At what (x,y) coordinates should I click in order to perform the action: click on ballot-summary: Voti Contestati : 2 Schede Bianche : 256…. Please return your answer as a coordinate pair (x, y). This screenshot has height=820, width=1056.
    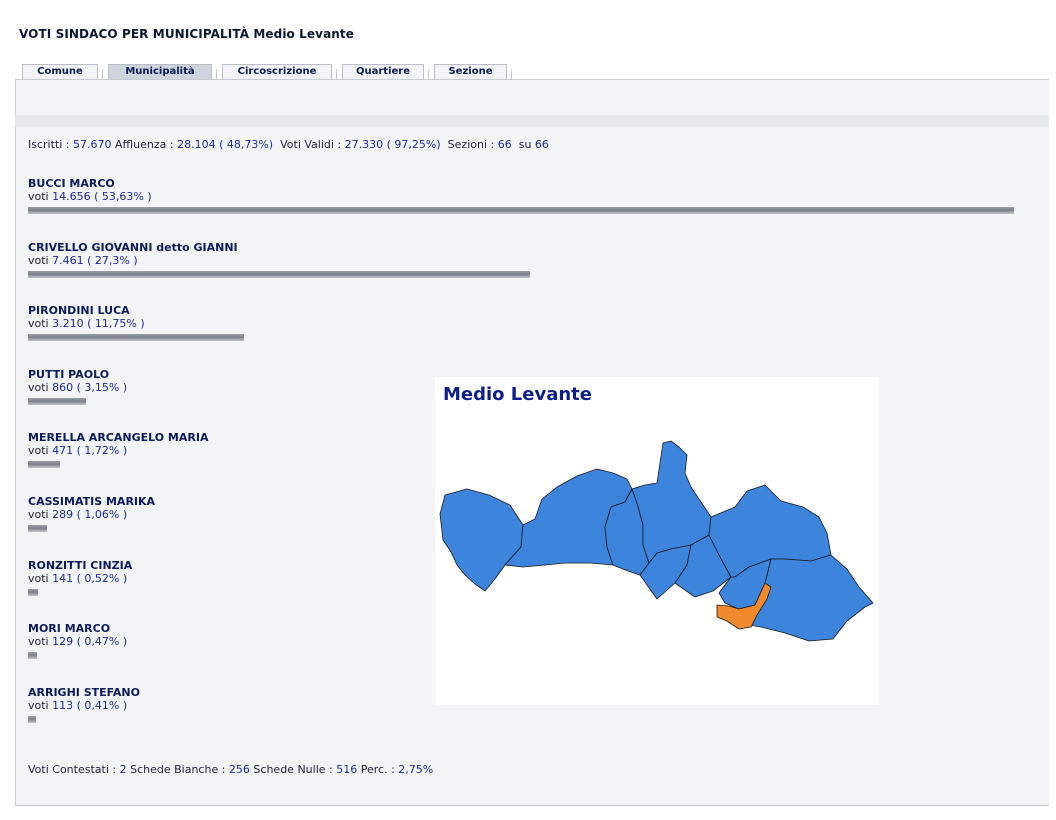
    Looking at the image, I should click on (230, 769).